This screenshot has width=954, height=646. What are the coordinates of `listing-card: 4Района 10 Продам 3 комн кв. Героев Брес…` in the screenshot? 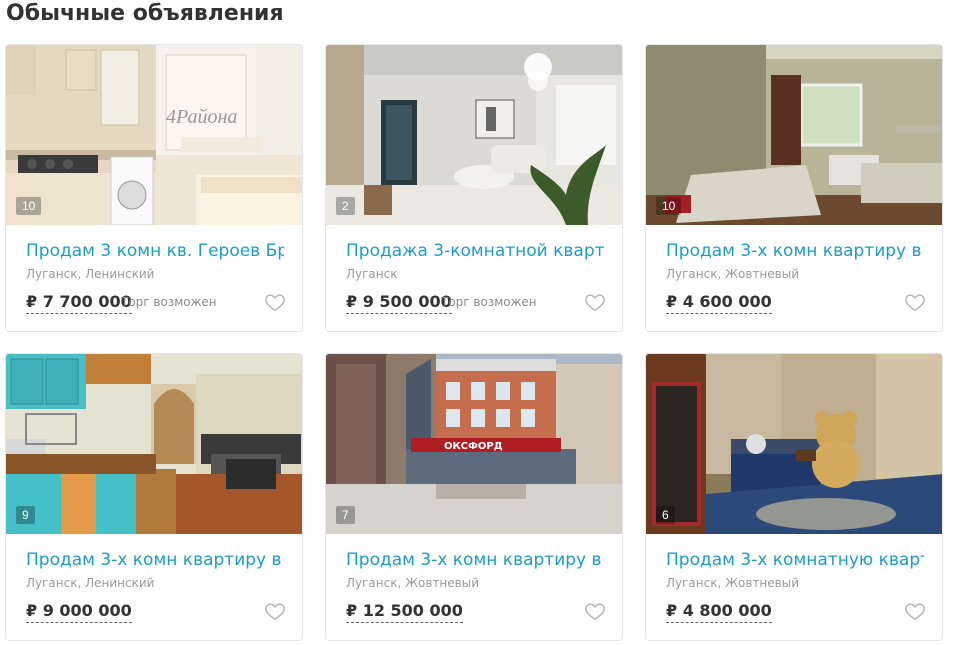 It's located at (154, 188).